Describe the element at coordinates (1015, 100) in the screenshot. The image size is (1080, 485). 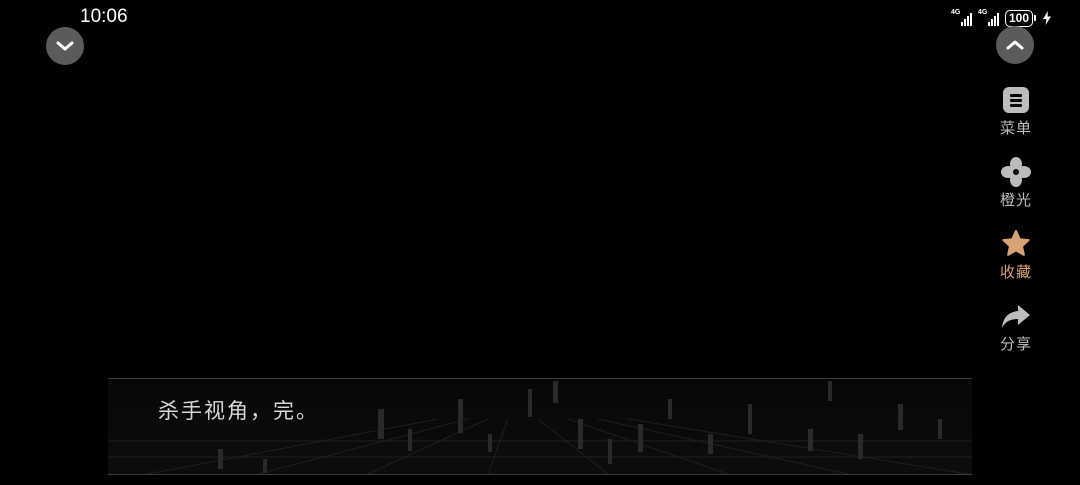
I see `menu-icon` at that location.